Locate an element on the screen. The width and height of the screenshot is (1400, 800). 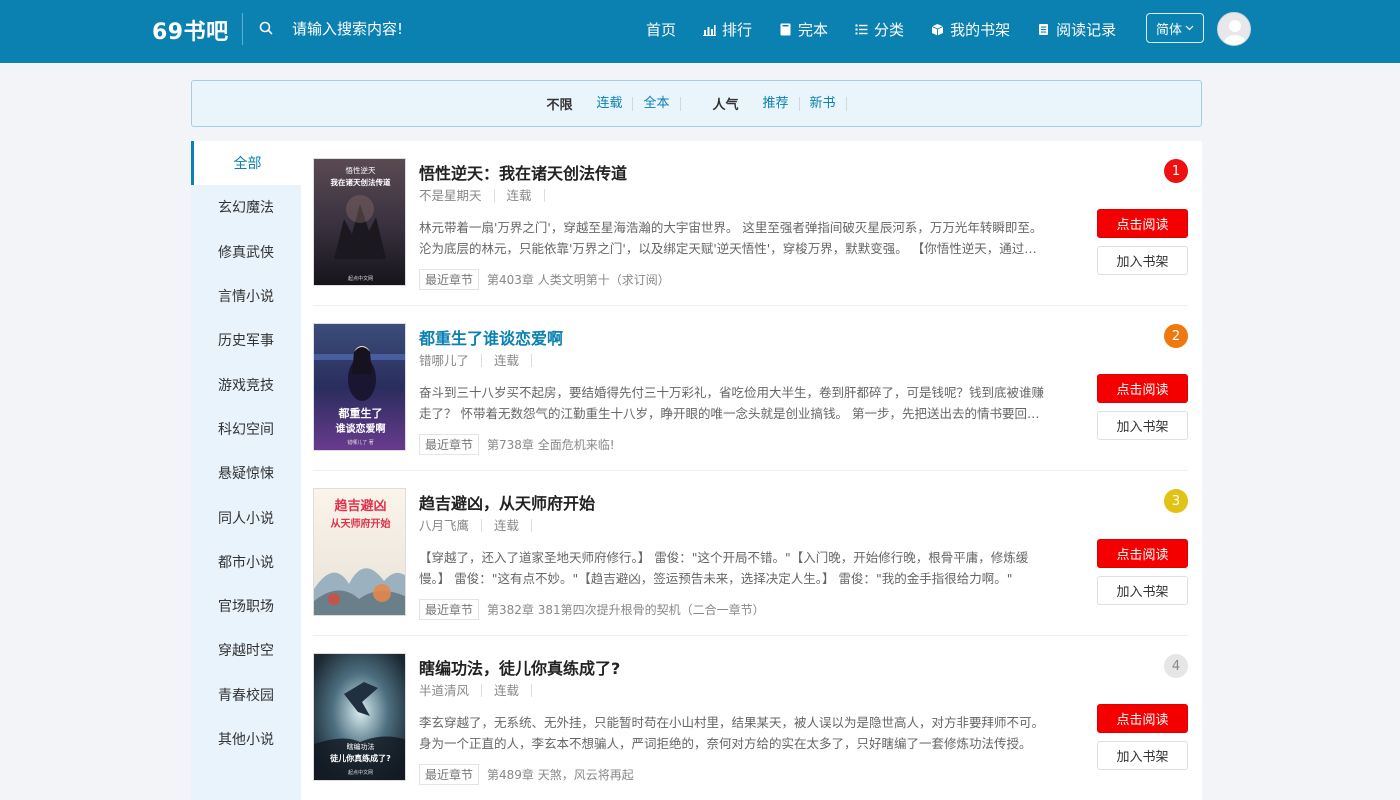
main-nav: 首页 排行 完本 分类 我的书架 阅读记录 is located at coordinates (894, 29).